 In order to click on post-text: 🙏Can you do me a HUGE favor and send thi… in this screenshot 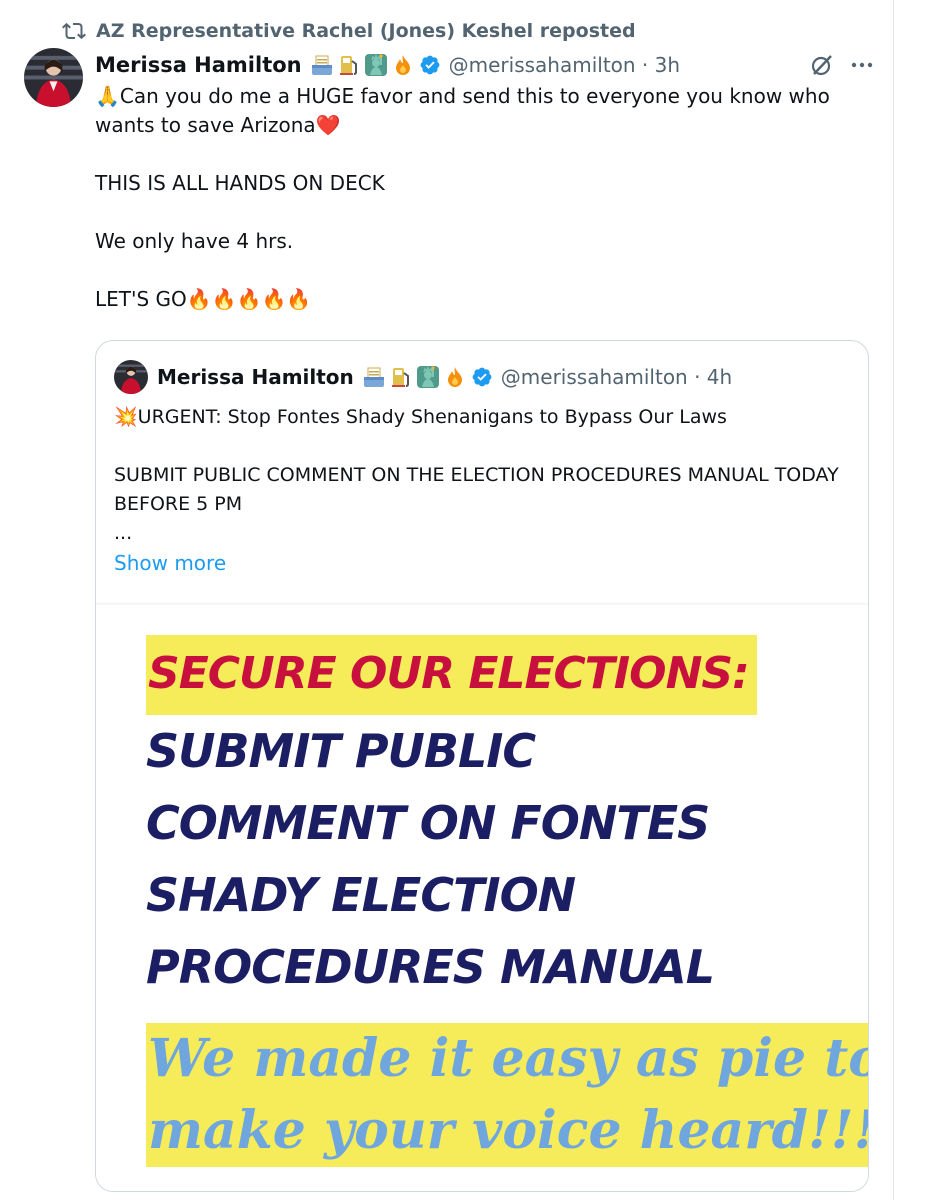, I will do `click(462, 197)`.